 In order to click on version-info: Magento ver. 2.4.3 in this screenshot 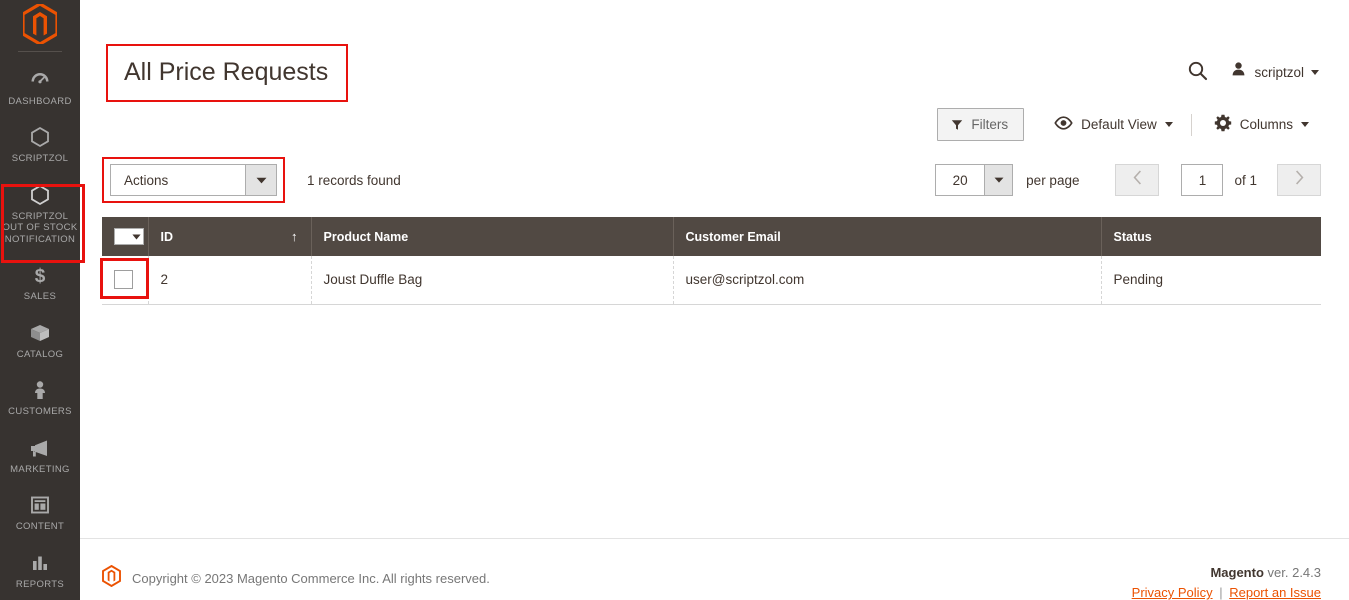, I will do `click(1226, 572)`.